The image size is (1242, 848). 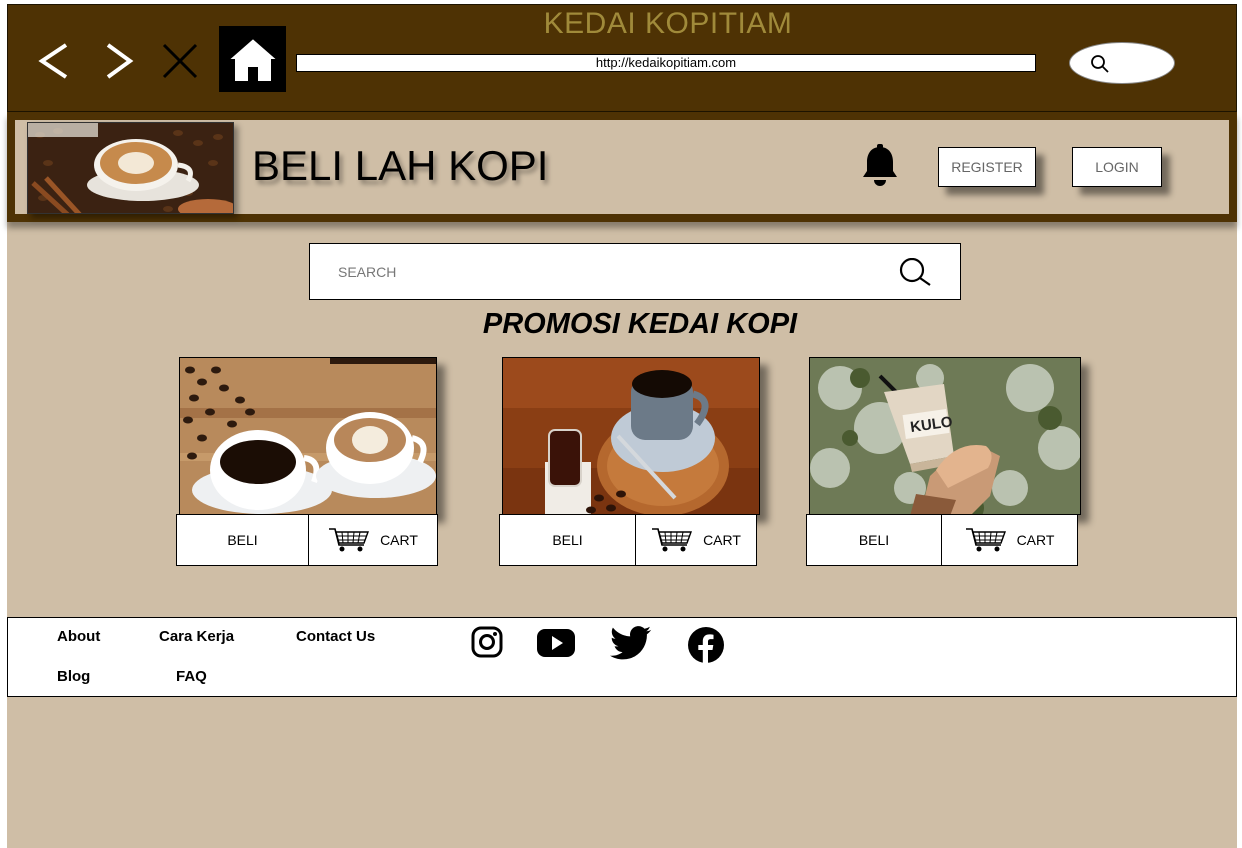 What do you see at coordinates (608, 272) in the screenshot?
I see `search-input` at bounding box center [608, 272].